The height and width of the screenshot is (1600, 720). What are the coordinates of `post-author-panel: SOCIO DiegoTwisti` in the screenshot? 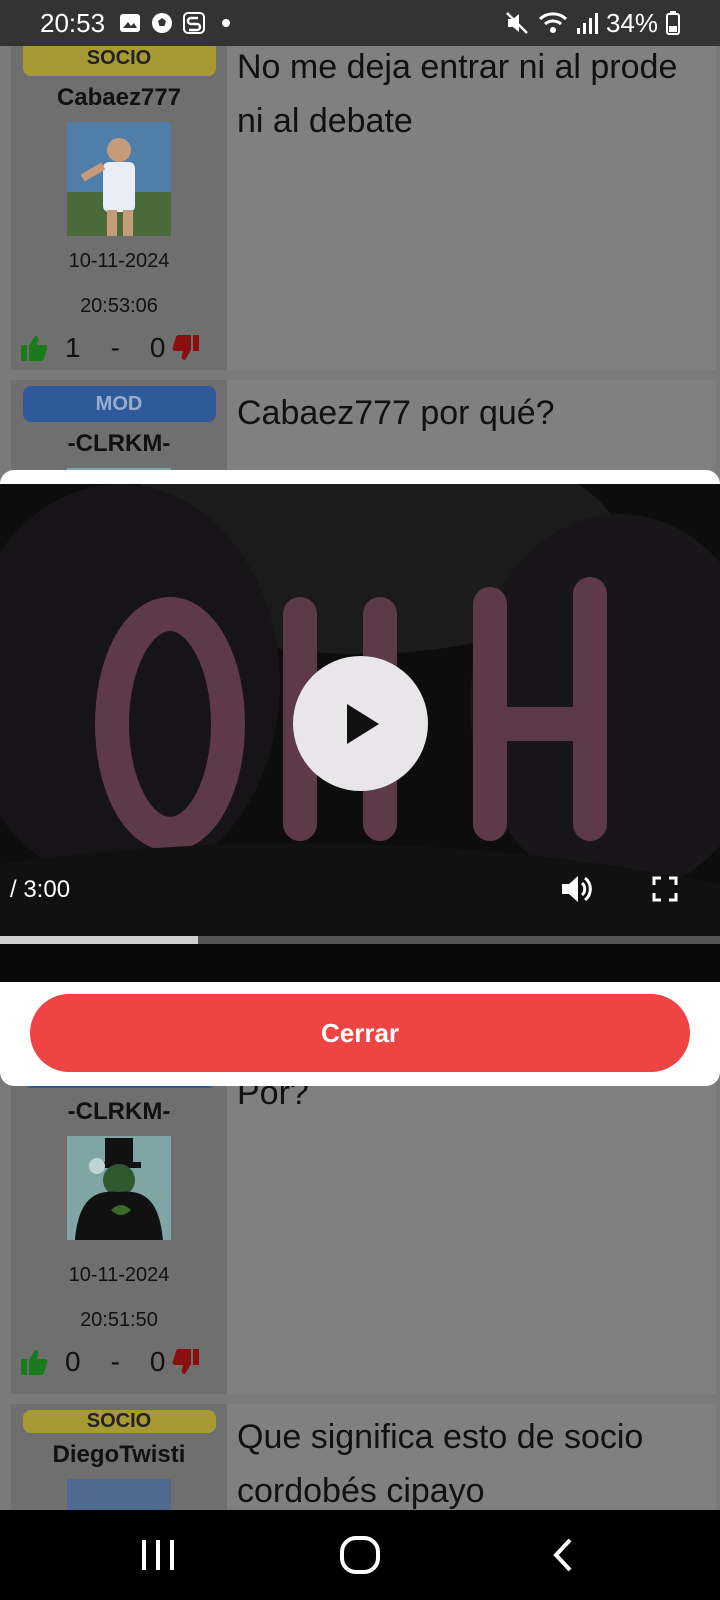 It's located at (119, 1464).